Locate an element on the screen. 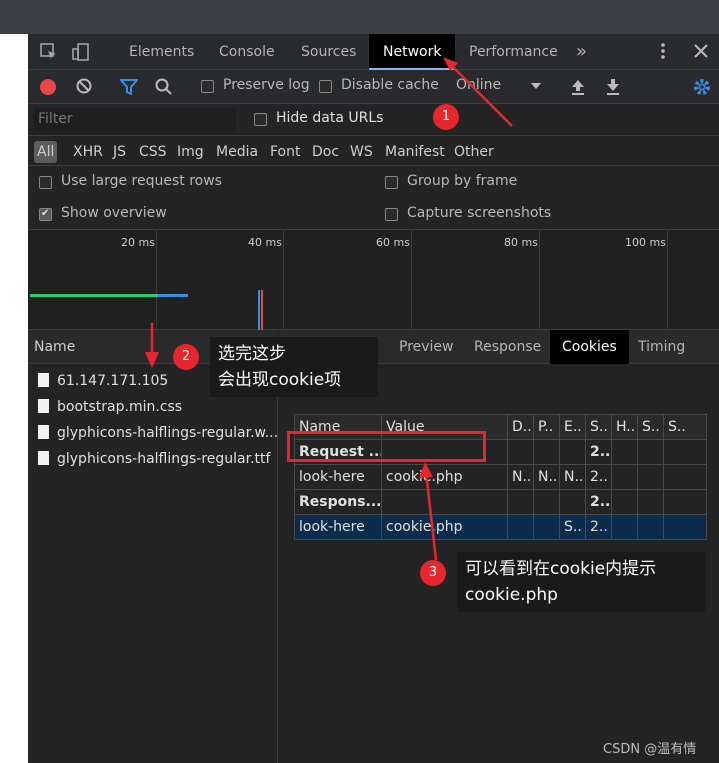 The width and height of the screenshot is (719, 763). cookie-size: 2.. is located at coordinates (598, 477).